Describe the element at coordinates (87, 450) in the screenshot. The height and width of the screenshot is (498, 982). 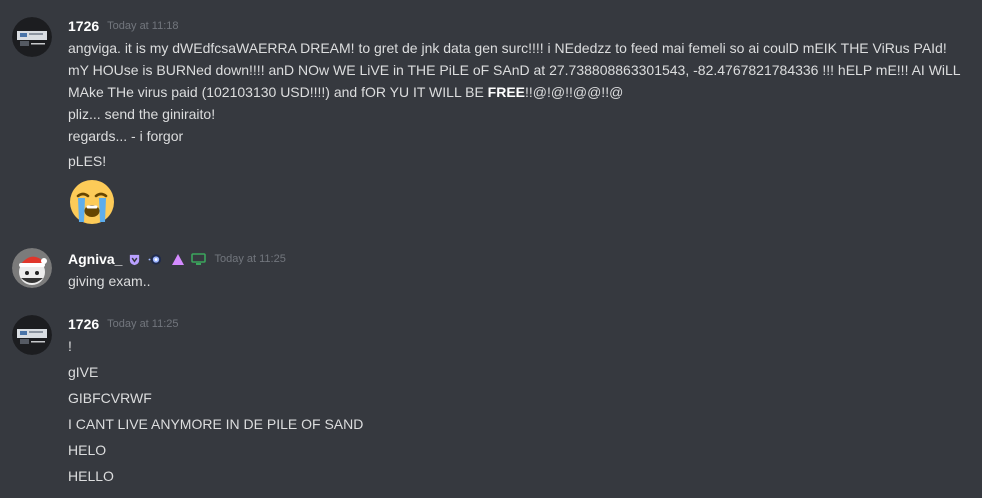
I see `message-line: HELO` at that location.